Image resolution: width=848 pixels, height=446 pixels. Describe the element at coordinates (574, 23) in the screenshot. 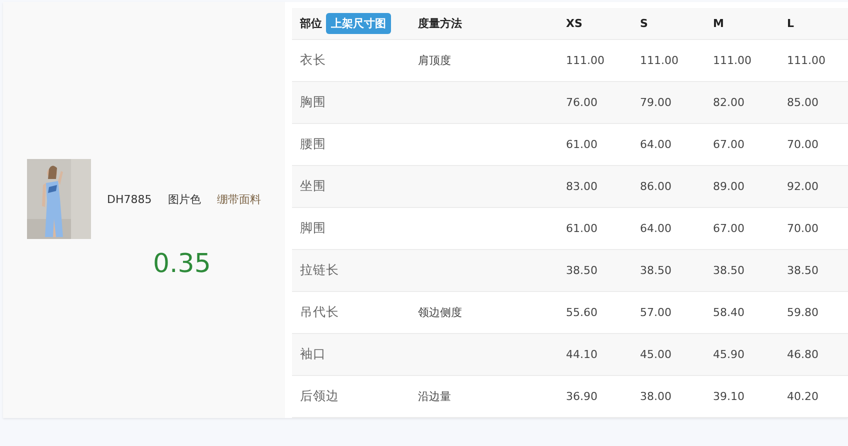

I see `column-header: XS` at that location.